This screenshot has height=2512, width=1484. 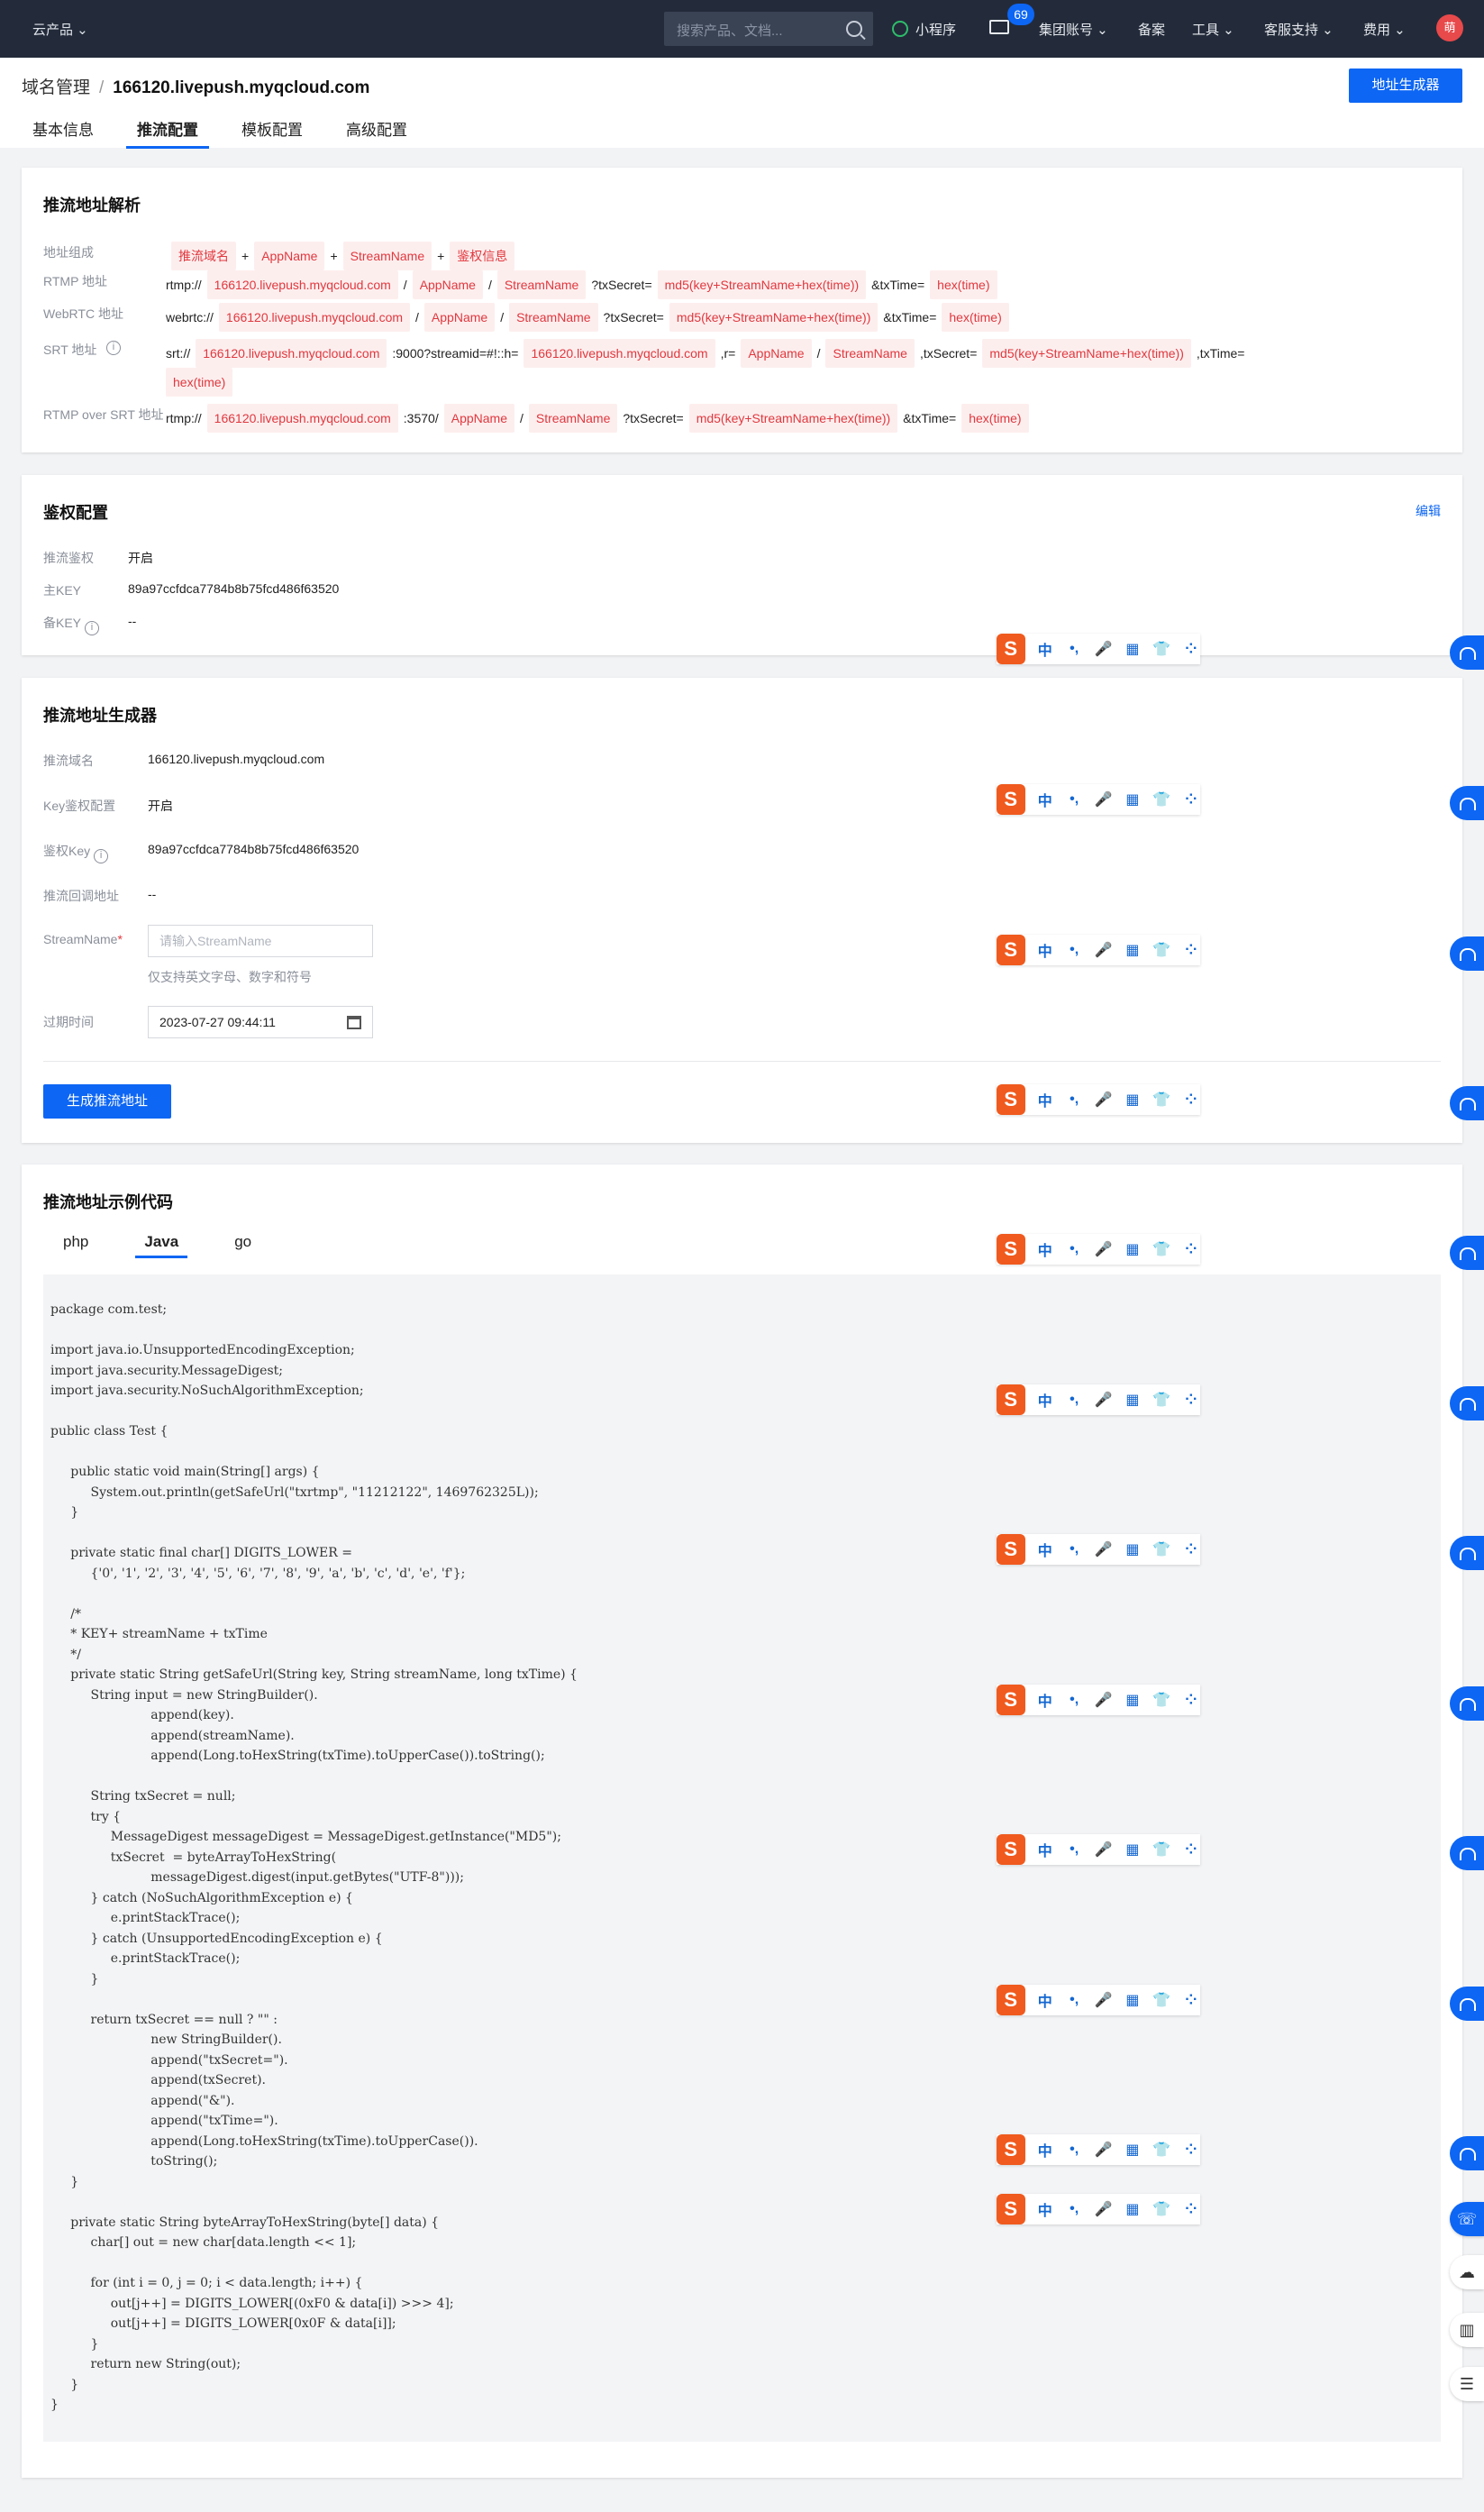 What do you see at coordinates (376, 133) in the screenshot?
I see `tab-advanced-config: 高级配置` at bounding box center [376, 133].